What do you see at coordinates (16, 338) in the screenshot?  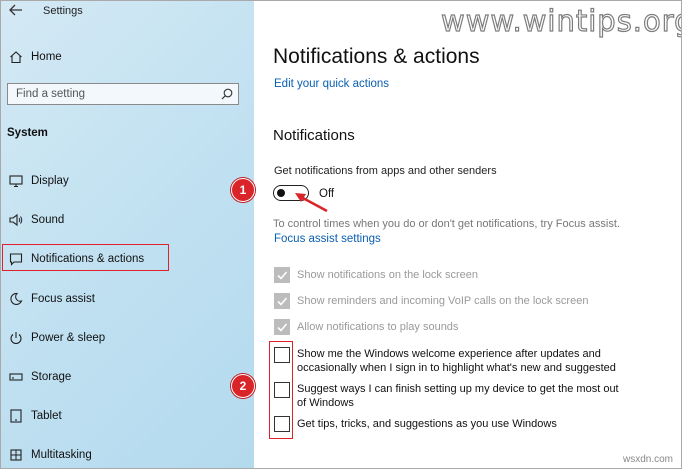 I see `power-icon` at bounding box center [16, 338].